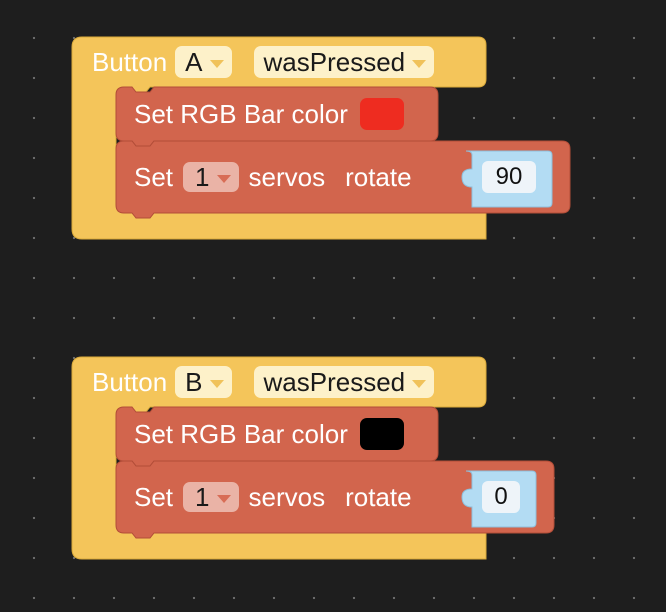 The width and height of the screenshot is (666, 612). I want to click on angle-input: 0, so click(501, 497).